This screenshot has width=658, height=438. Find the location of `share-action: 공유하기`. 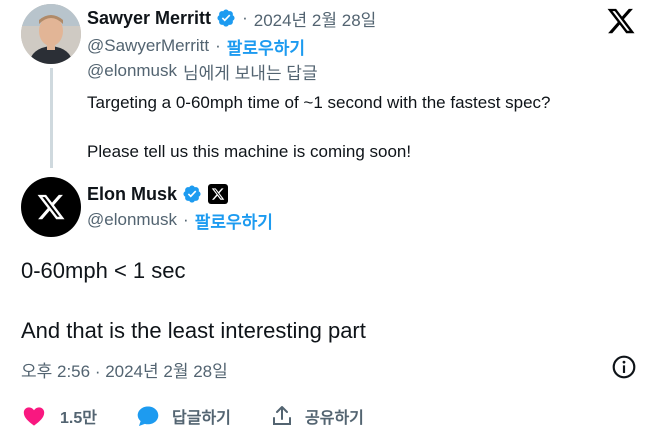

share-action: 공유하기 is located at coordinates (317, 416).